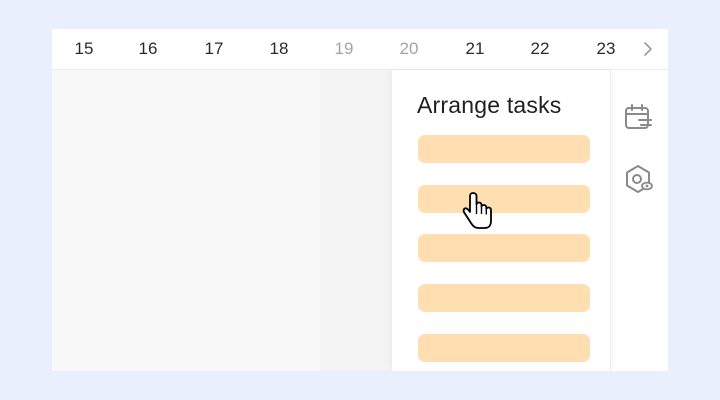  I want to click on chevron-right-icon, so click(648, 49).